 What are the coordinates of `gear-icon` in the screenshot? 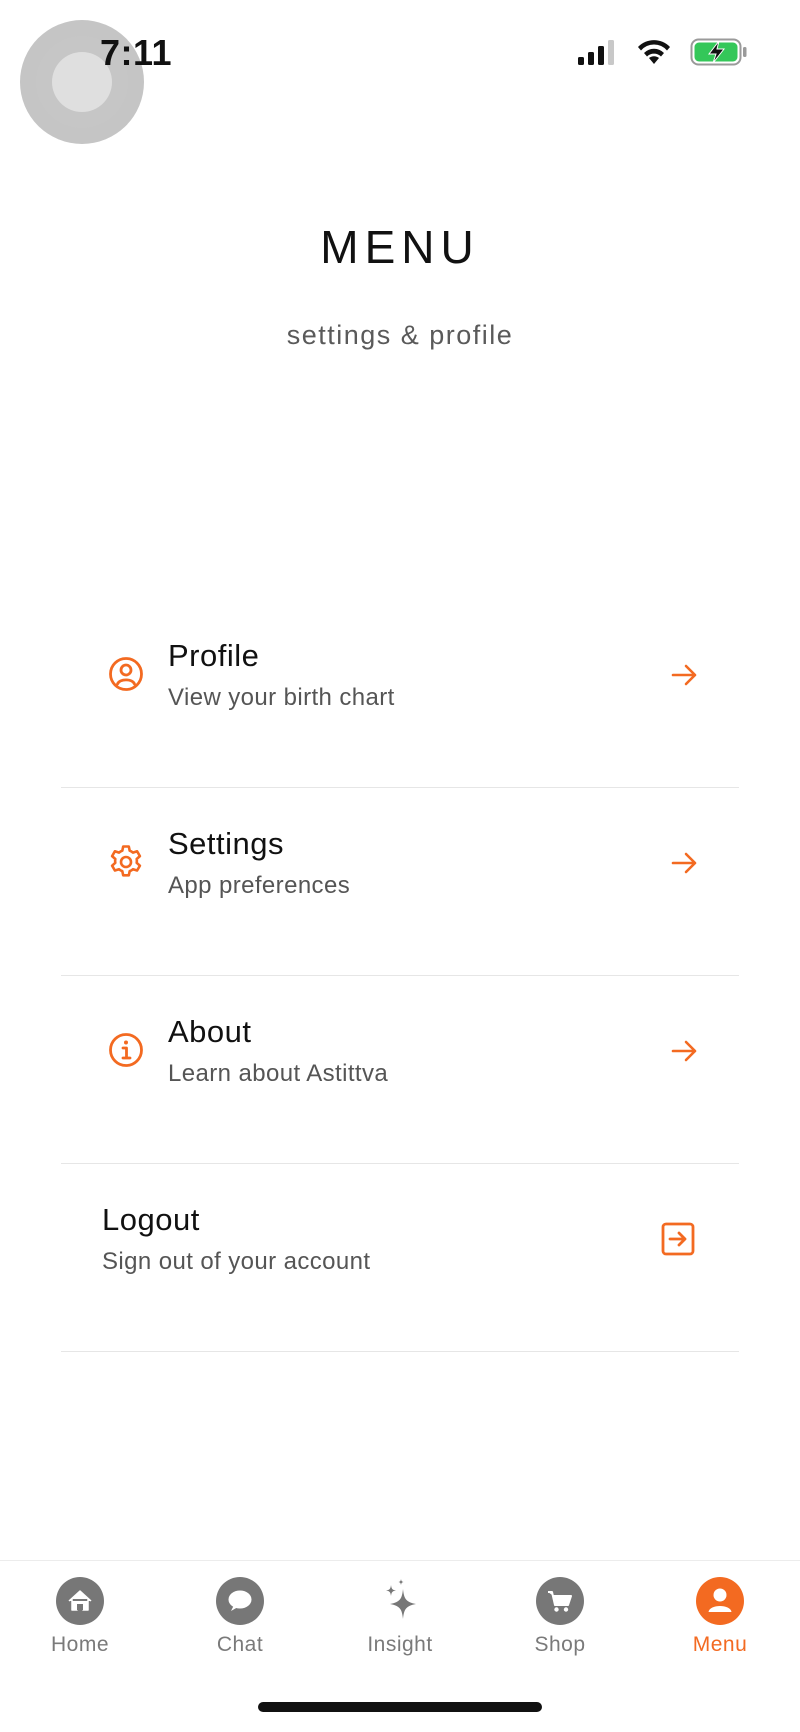 It's located at (126, 861).